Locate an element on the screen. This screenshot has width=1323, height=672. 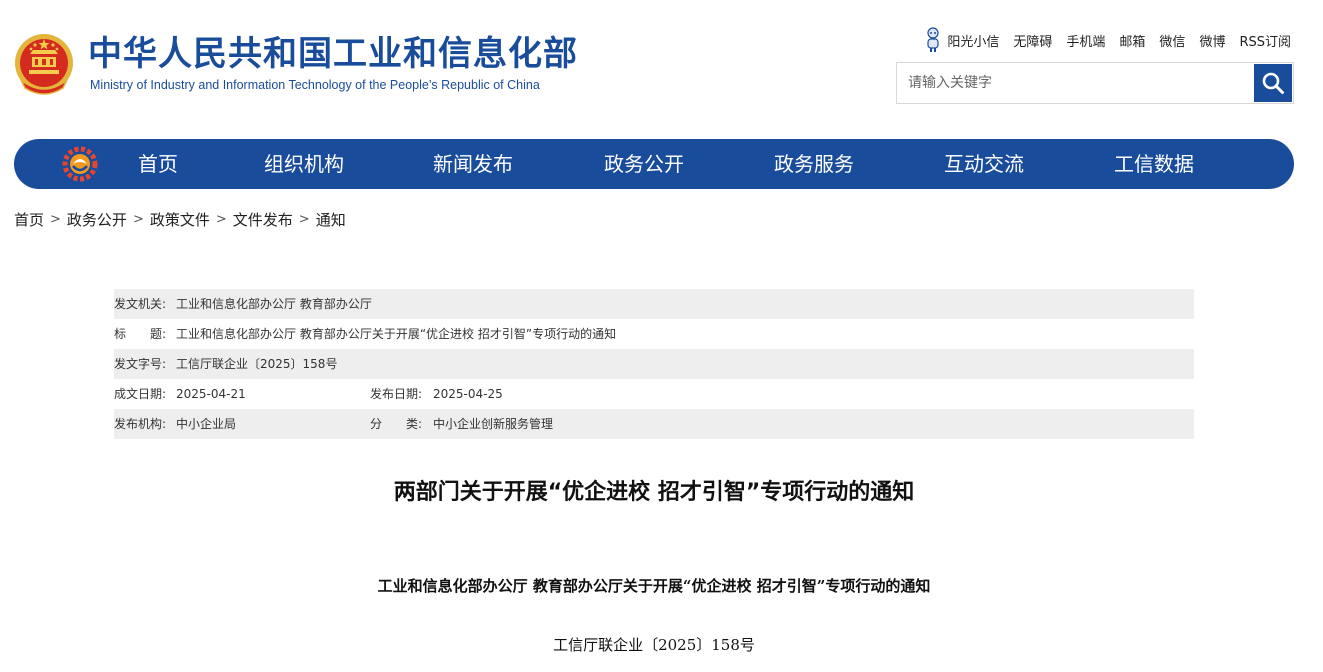
created-date-value: 2025-04-21 is located at coordinates (211, 394).